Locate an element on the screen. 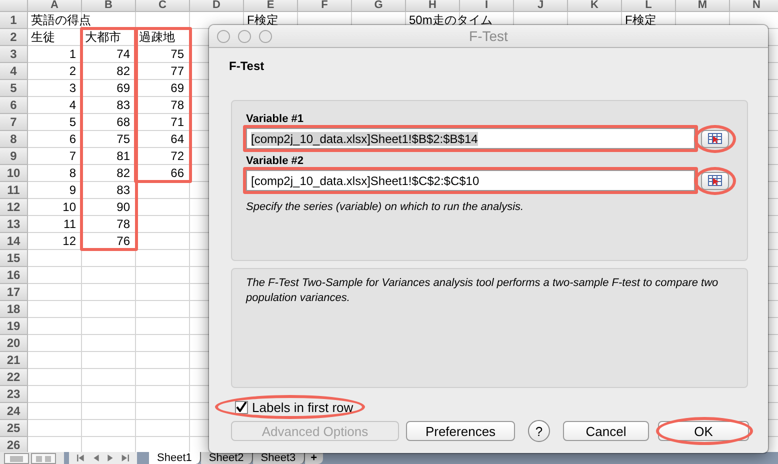  minimize-button is located at coordinates (244, 36).